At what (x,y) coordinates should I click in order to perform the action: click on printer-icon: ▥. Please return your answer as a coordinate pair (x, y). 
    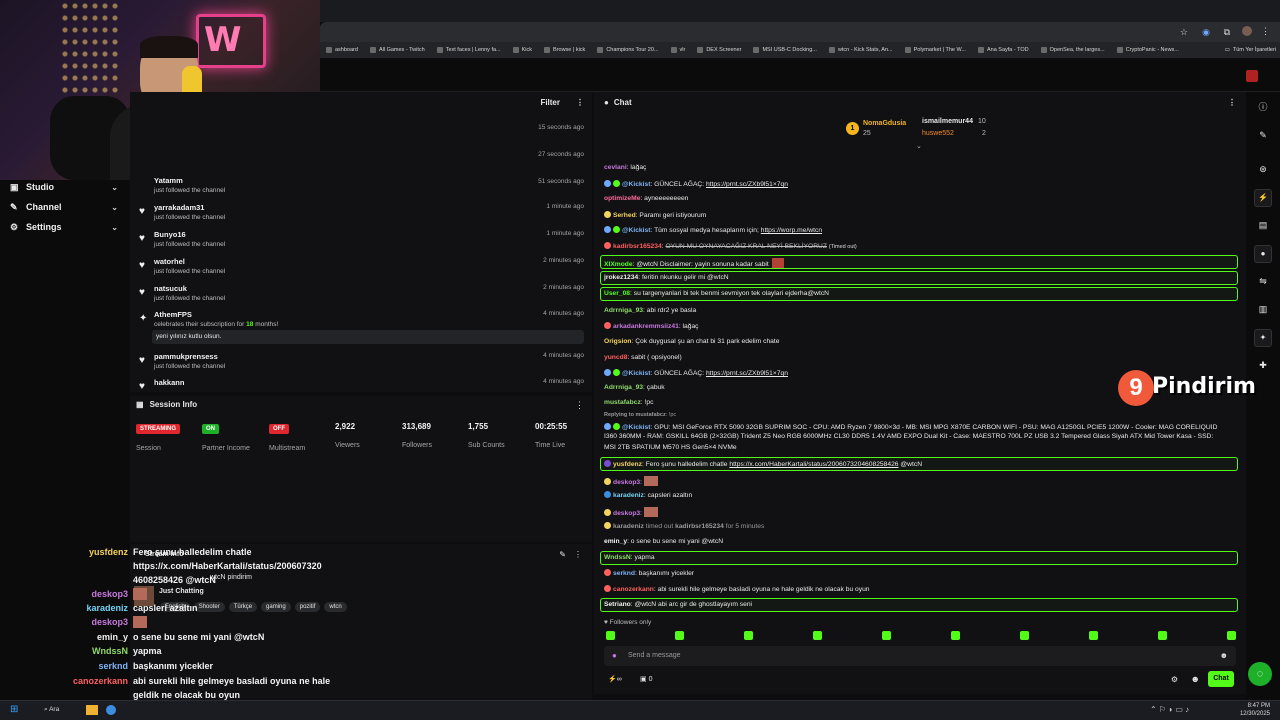
    Looking at the image, I should click on (1263, 309).